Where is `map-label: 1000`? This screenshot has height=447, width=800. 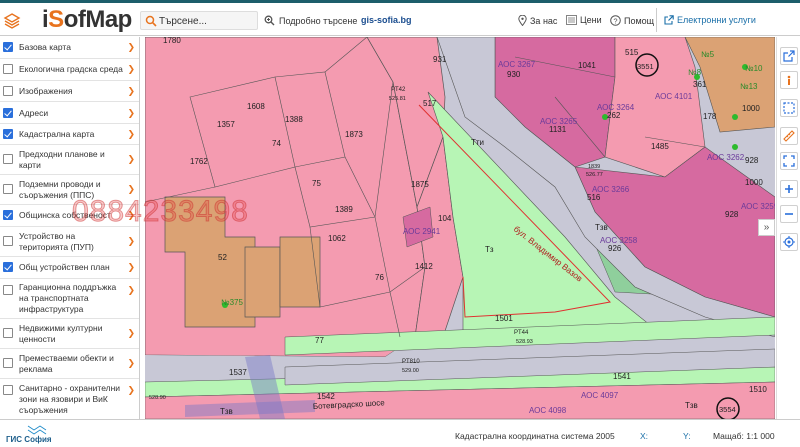 map-label: 1000 is located at coordinates (751, 108).